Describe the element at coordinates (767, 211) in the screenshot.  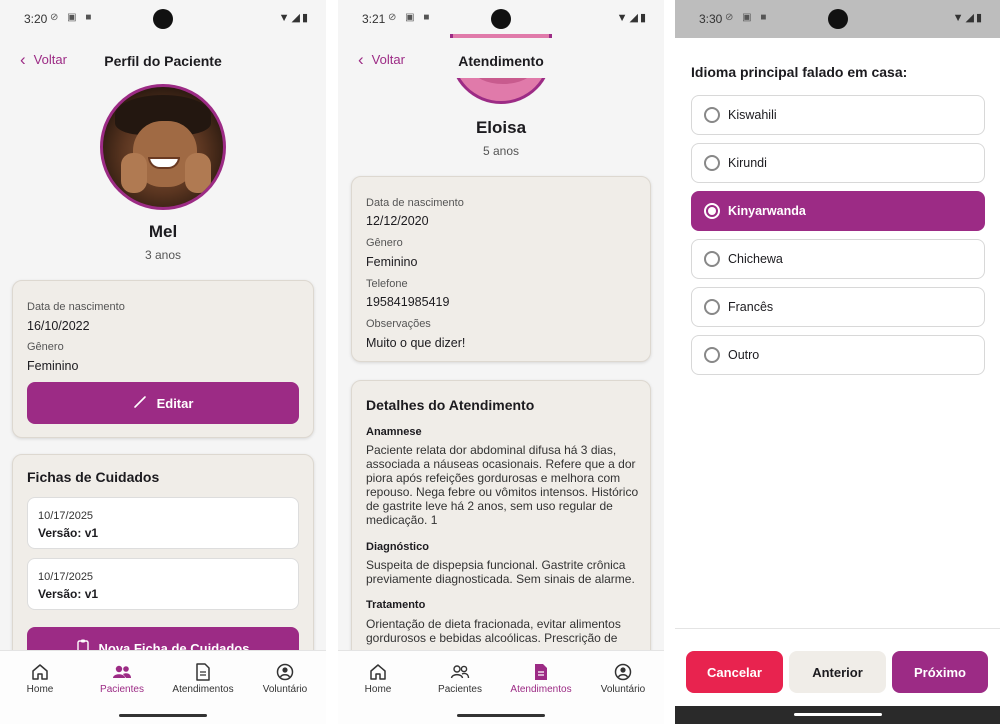
I see `option-label: Kinyarwanda` at that location.